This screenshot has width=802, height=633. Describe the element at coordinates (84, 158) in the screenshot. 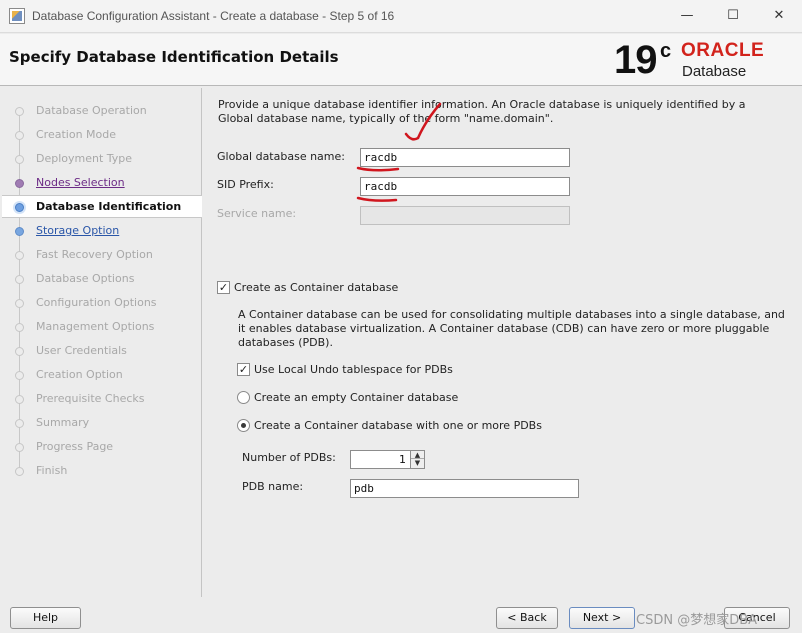

I see `nav-item-label: Deployment Type` at that location.